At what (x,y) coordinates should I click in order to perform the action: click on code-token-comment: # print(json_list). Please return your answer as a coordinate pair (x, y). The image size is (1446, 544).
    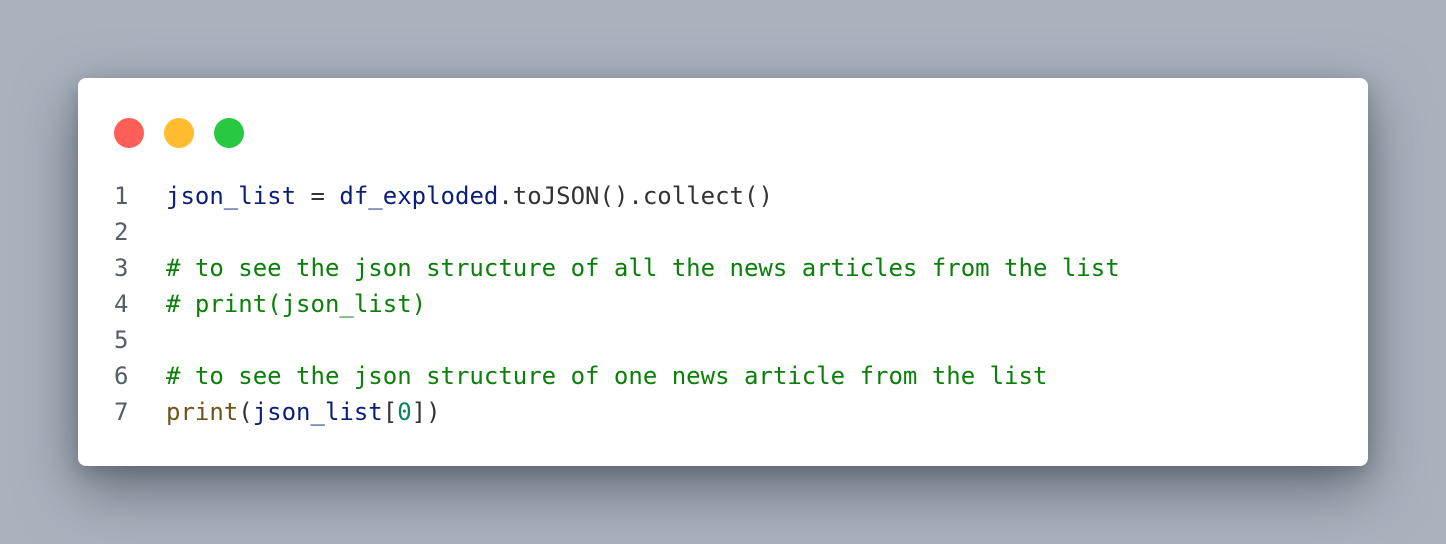
    Looking at the image, I should click on (296, 304).